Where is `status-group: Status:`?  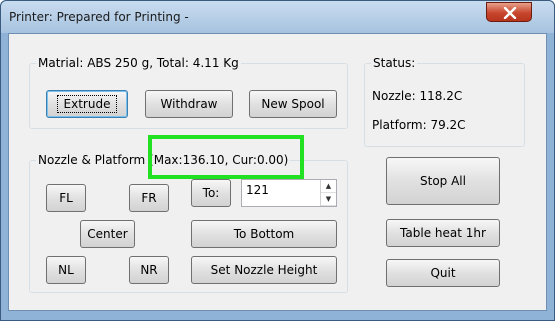 status-group: Status: is located at coordinates (444, 101).